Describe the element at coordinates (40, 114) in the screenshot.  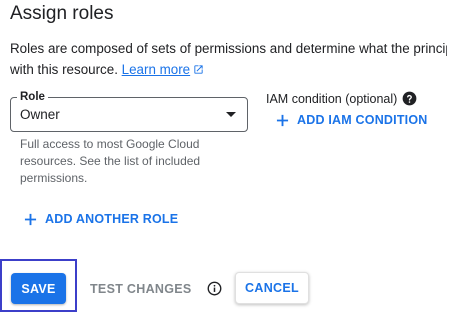
I see `role-value: Owner` at that location.